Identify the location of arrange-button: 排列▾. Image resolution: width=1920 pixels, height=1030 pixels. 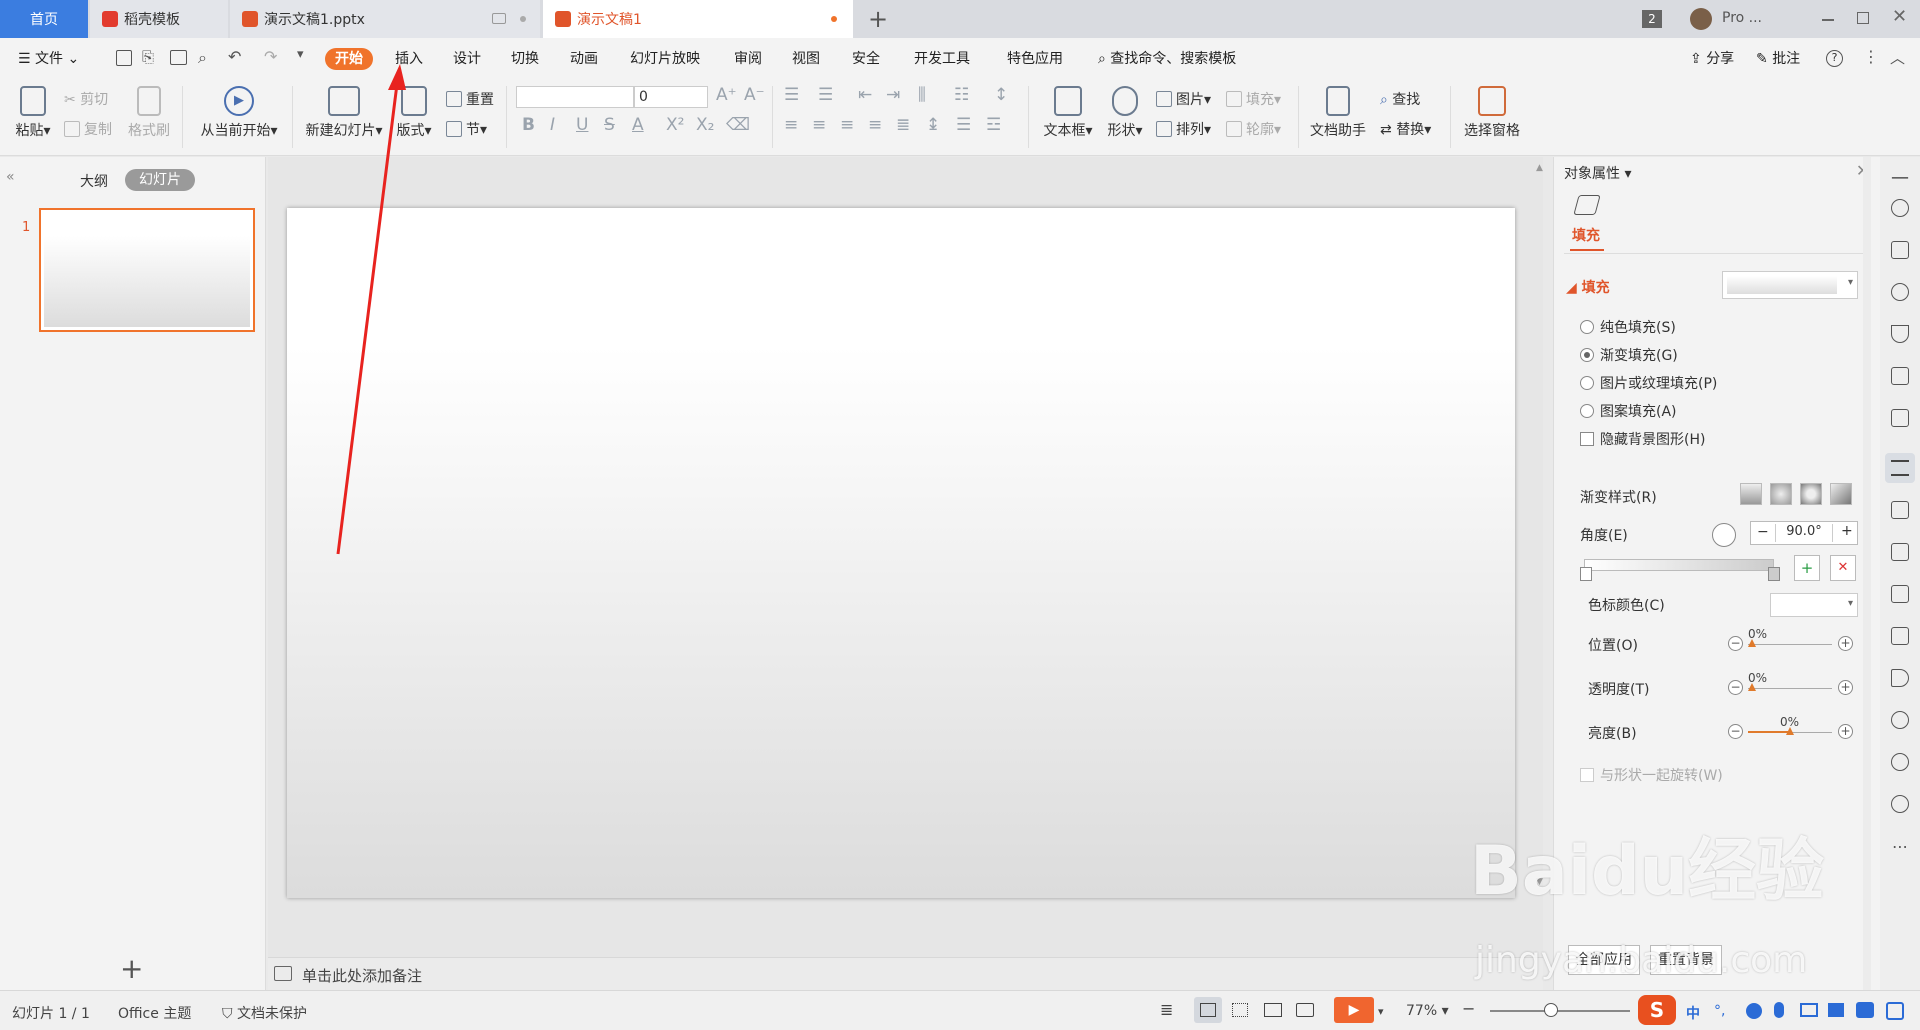
(1183, 129).